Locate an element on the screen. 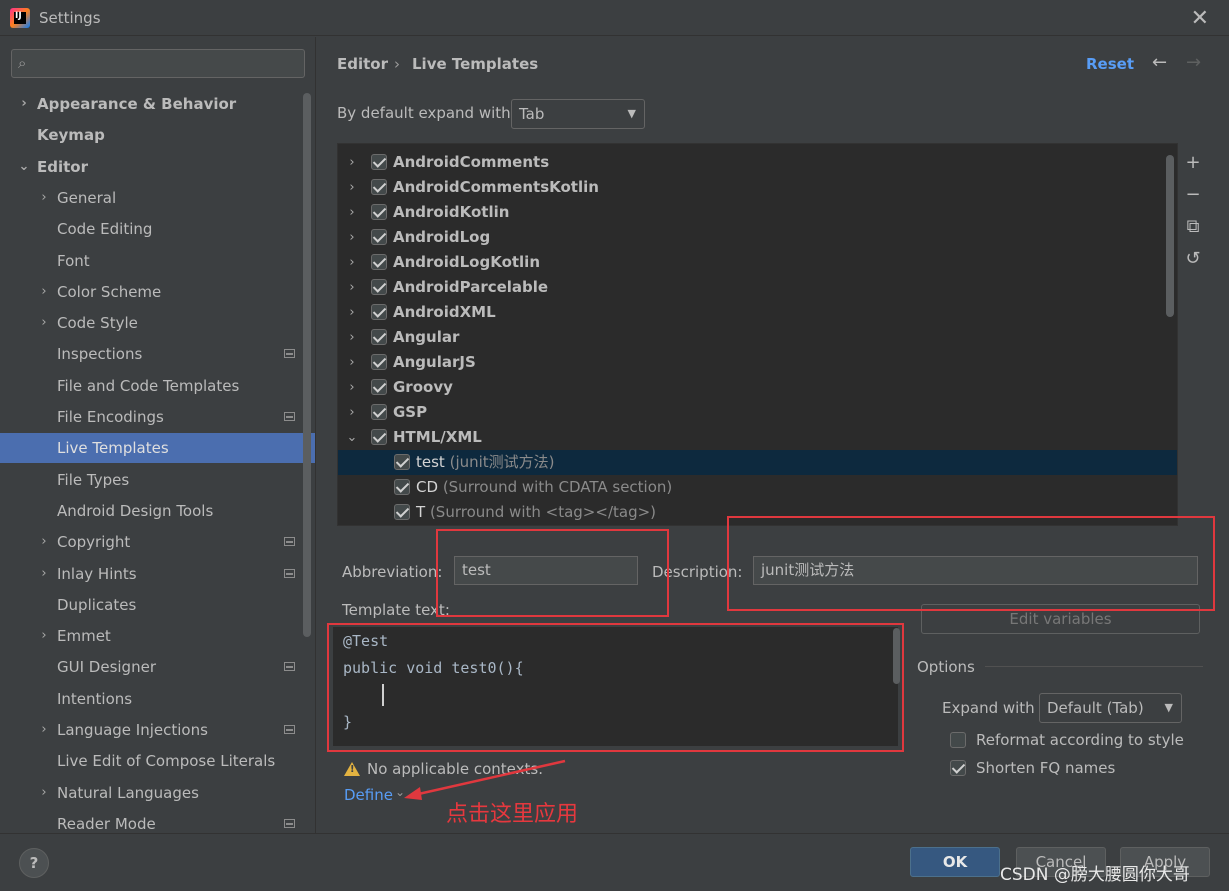 The width and height of the screenshot is (1229, 891). sidebar-item: › Appearance & Behavior is located at coordinates (157, 104).